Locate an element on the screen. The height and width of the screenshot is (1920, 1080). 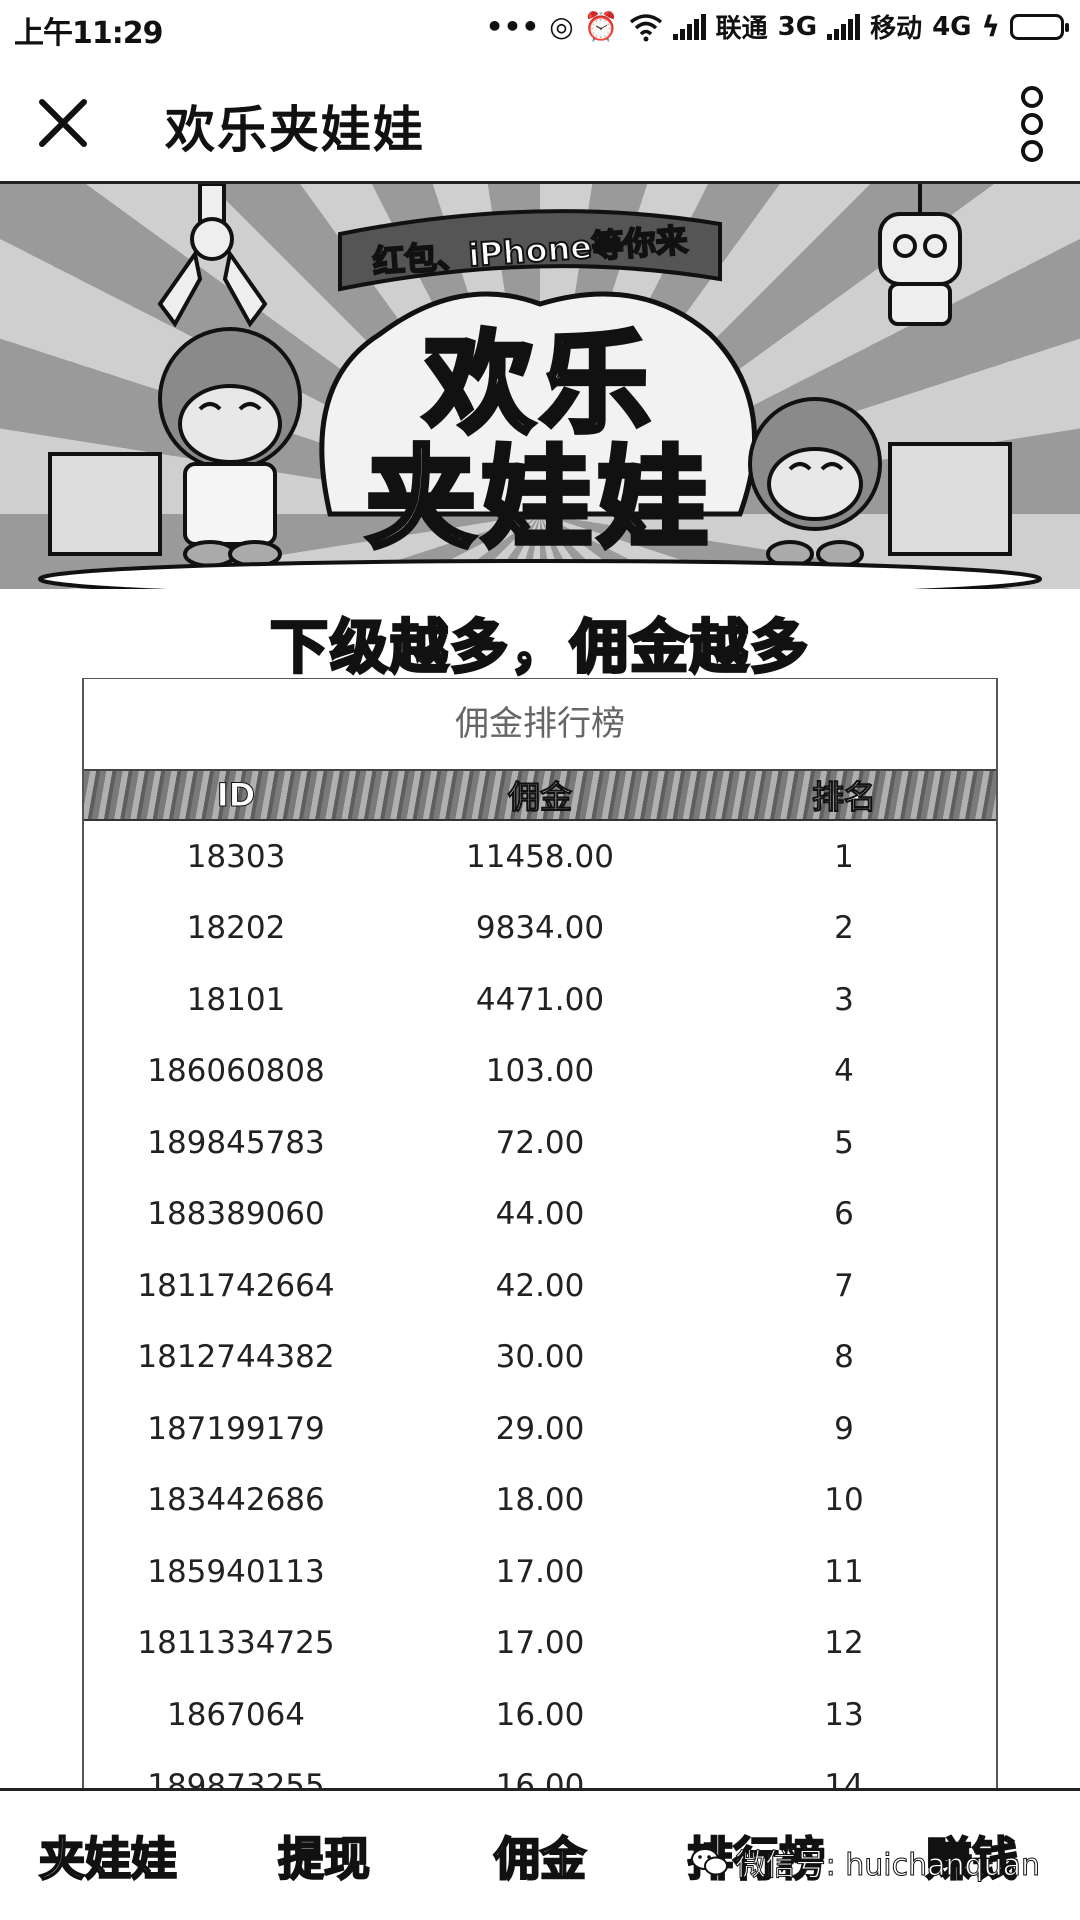
table-row: 18202 9834.00 2 is located at coordinates (540, 929).